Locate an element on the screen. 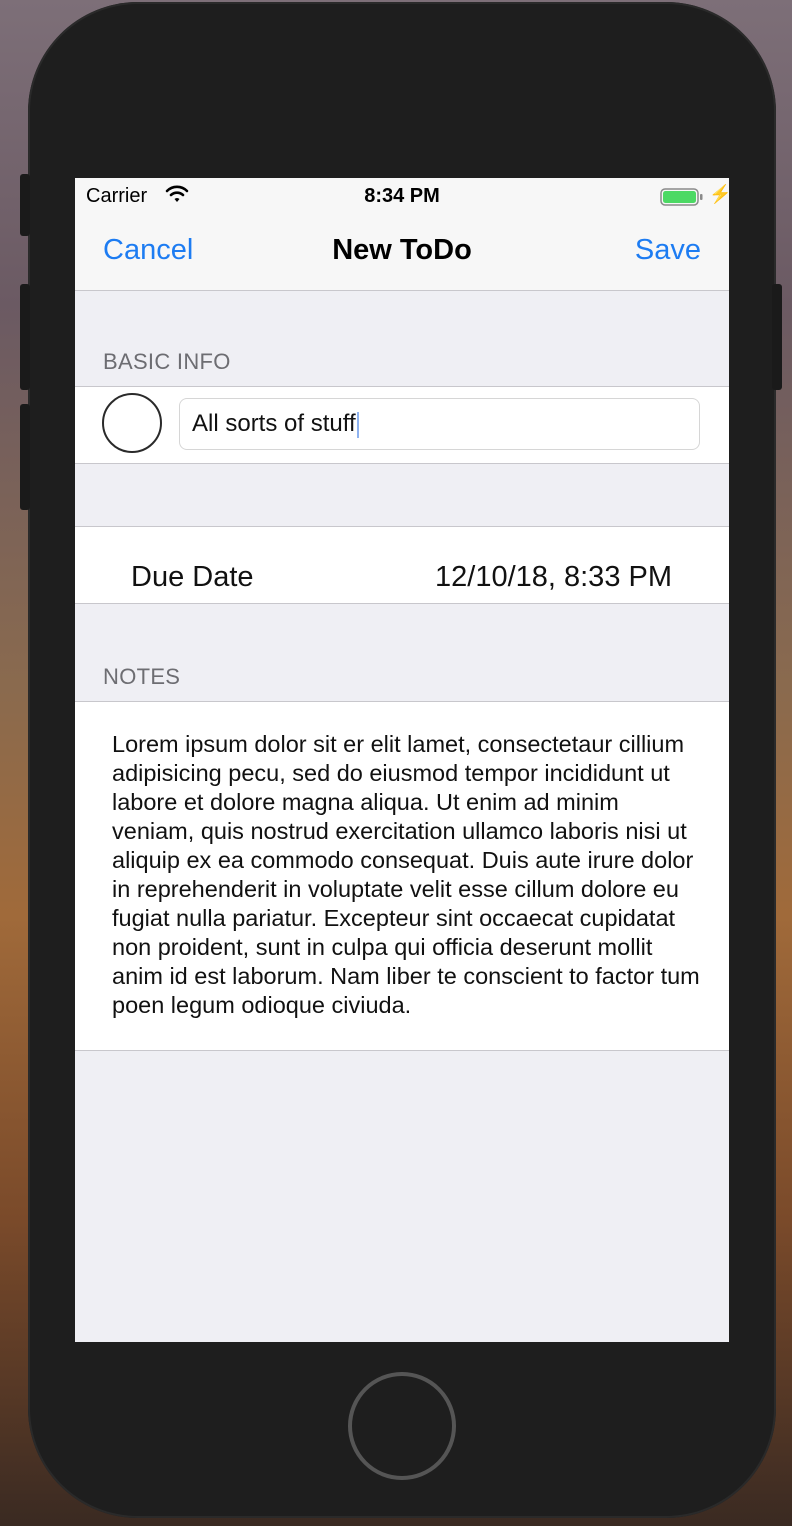 The width and height of the screenshot is (792, 1526). due-date-value: 12/10/18, 8:33 PM is located at coordinates (553, 577).